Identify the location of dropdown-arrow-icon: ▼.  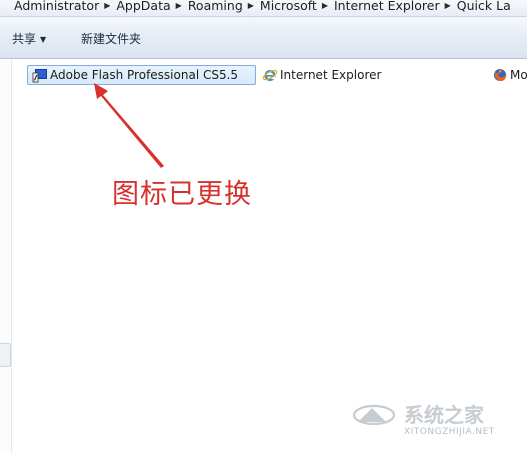
(43, 39).